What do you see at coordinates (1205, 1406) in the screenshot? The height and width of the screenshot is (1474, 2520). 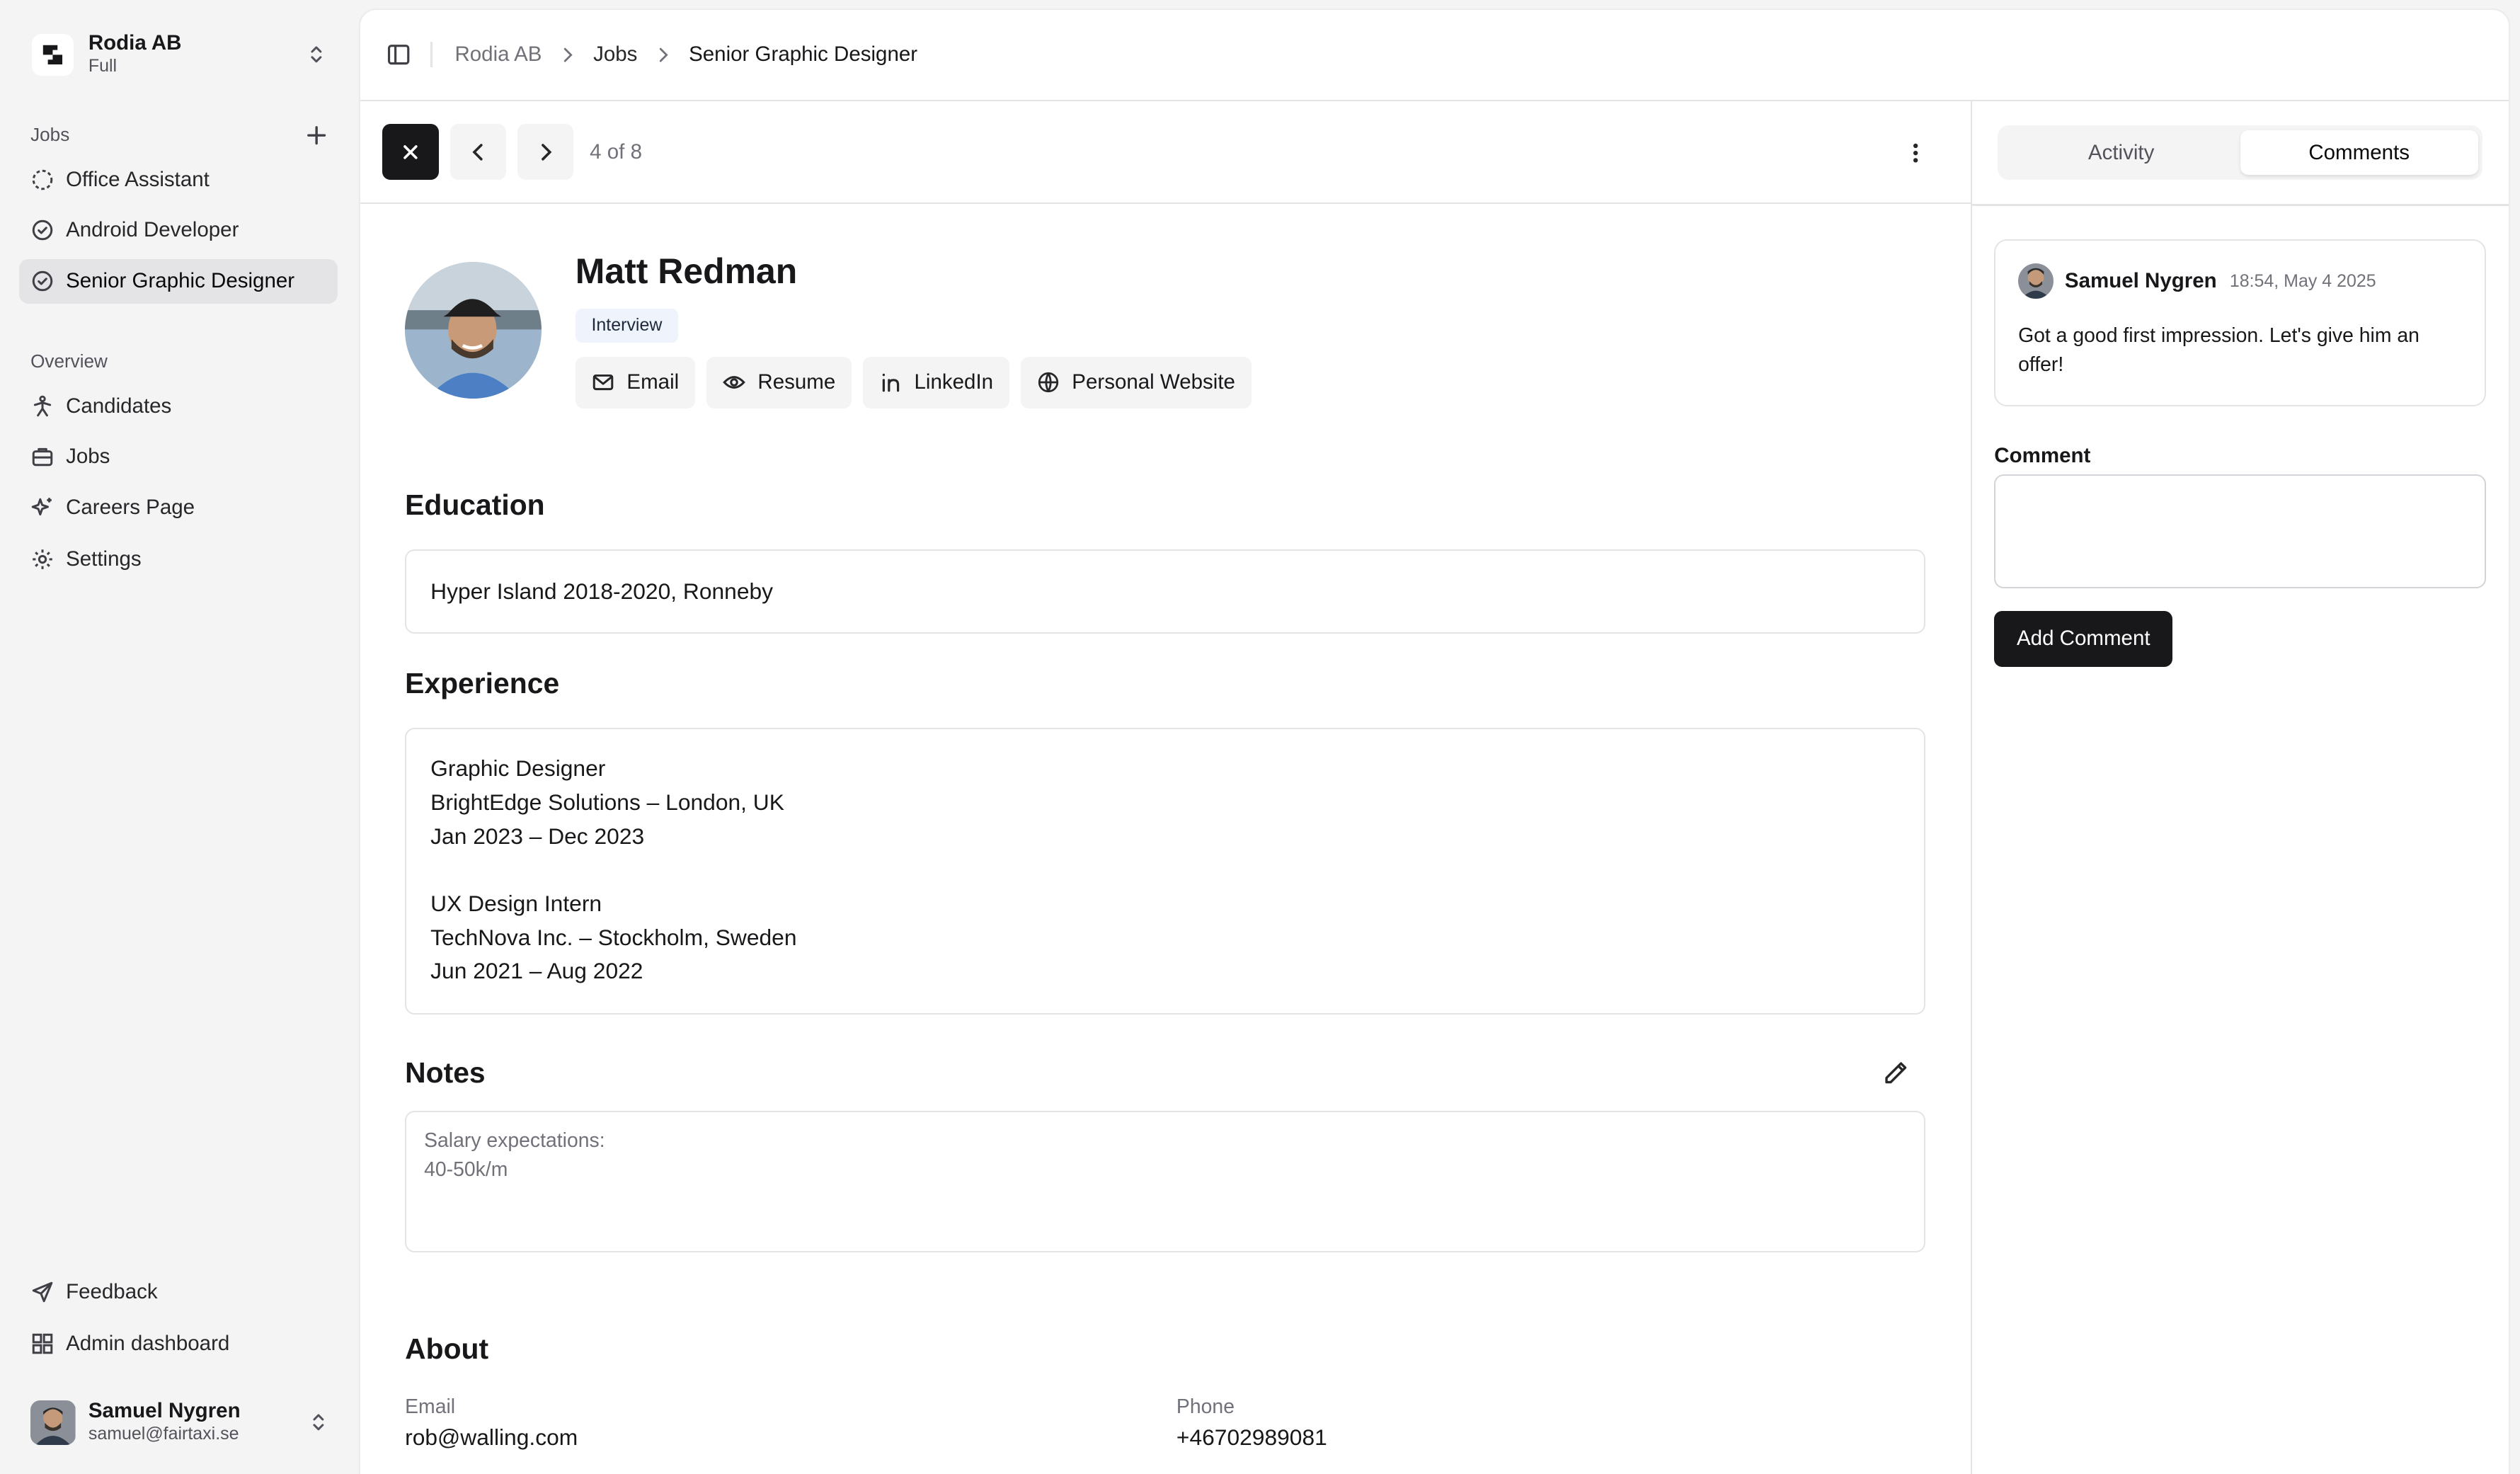 I see `about-phone-label: Phone` at bounding box center [1205, 1406].